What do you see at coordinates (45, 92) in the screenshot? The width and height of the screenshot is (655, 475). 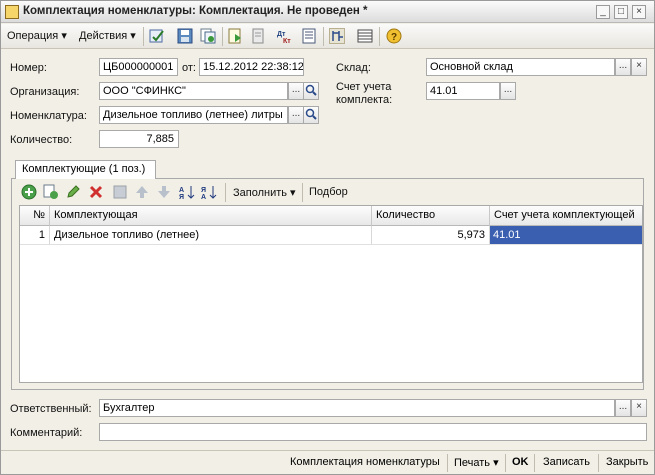 I see `organization-label: Организация:` at bounding box center [45, 92].